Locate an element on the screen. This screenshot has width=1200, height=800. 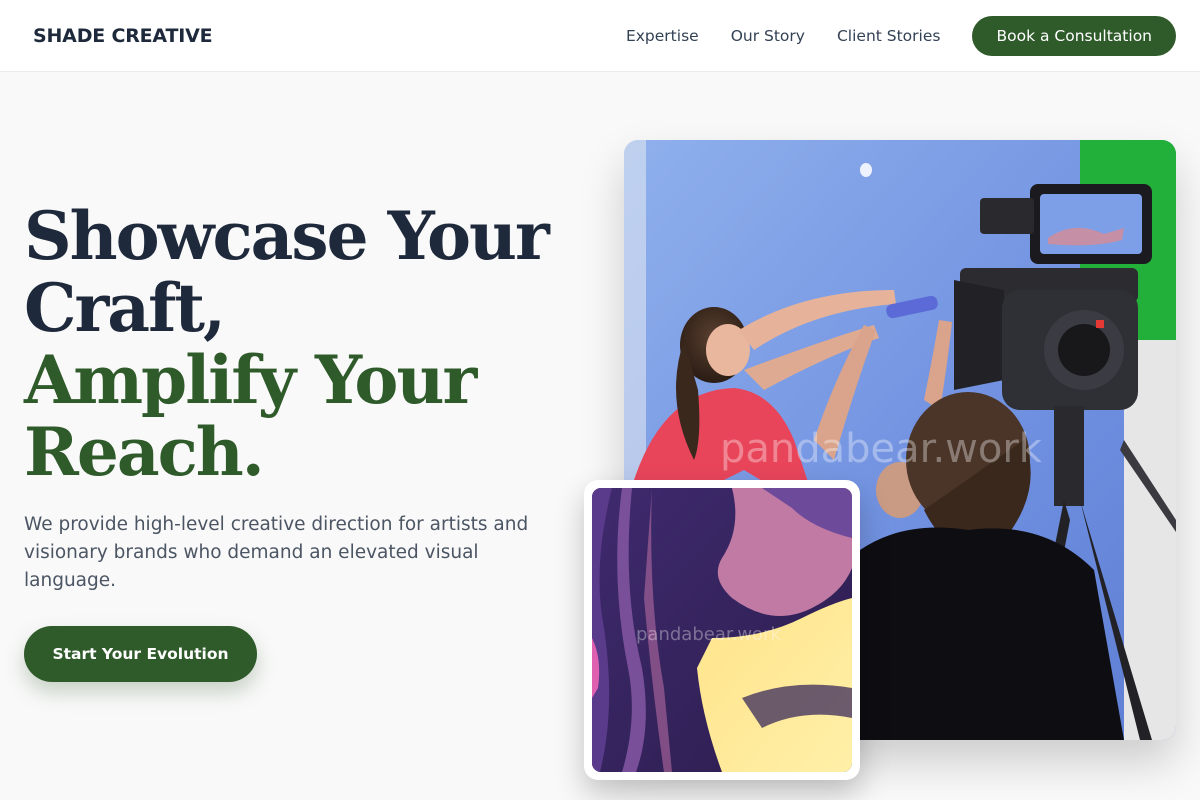
nav-link-our-story: Our Story is located at coordinates (768, 36).